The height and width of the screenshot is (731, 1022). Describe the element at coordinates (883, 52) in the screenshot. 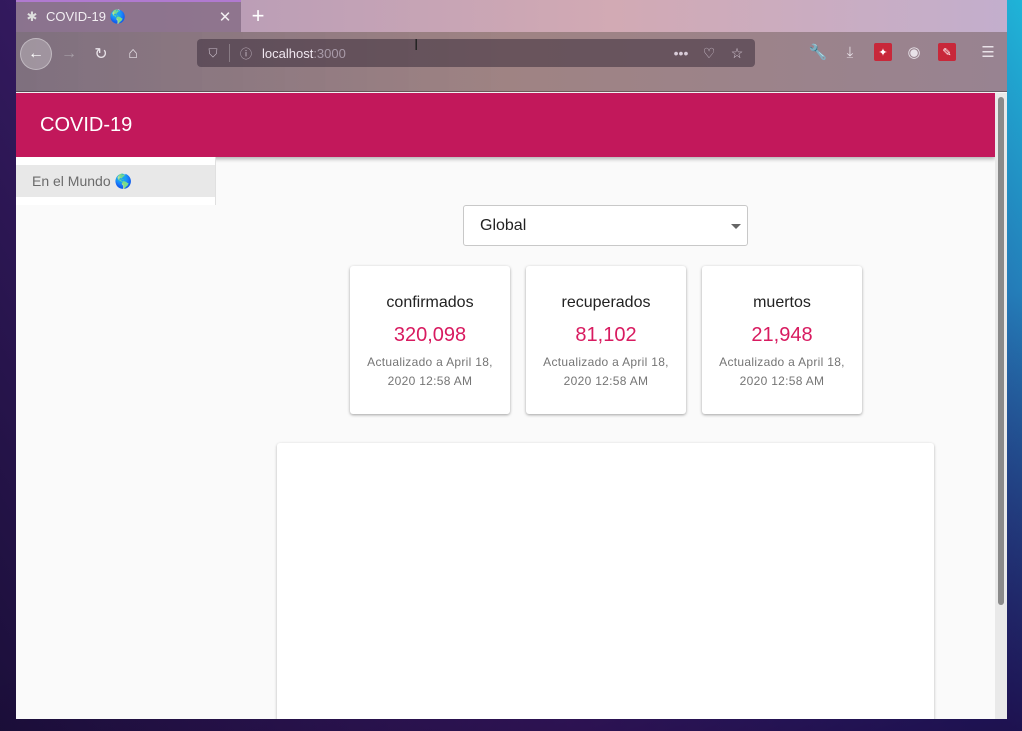

I see `extension-icon: ✦` at that location.